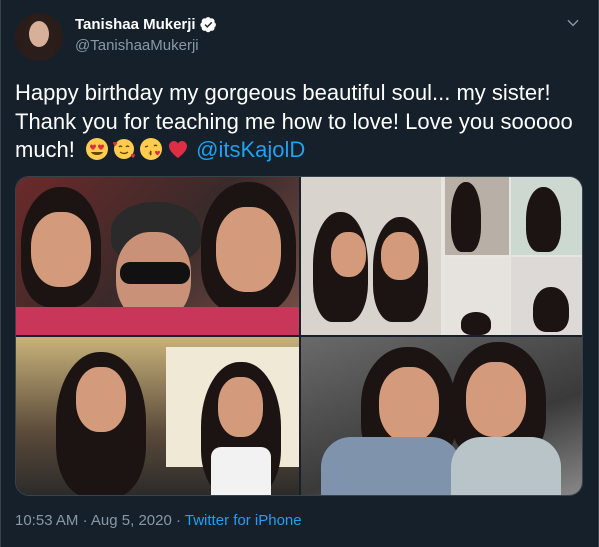 The width and height of the screenshot is (599, 547). I want to click on avatar, so click(39, 37).